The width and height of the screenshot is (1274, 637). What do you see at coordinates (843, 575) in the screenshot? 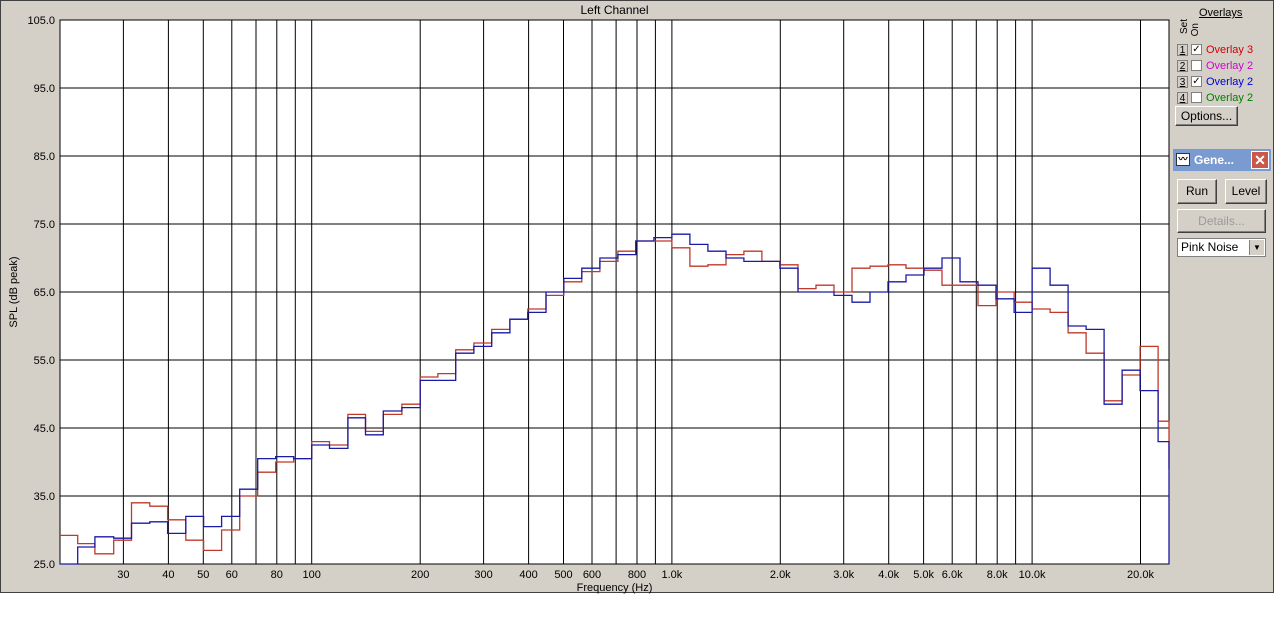
I see `x-tick-label: 3.0k` at bounding box center [843, 575].